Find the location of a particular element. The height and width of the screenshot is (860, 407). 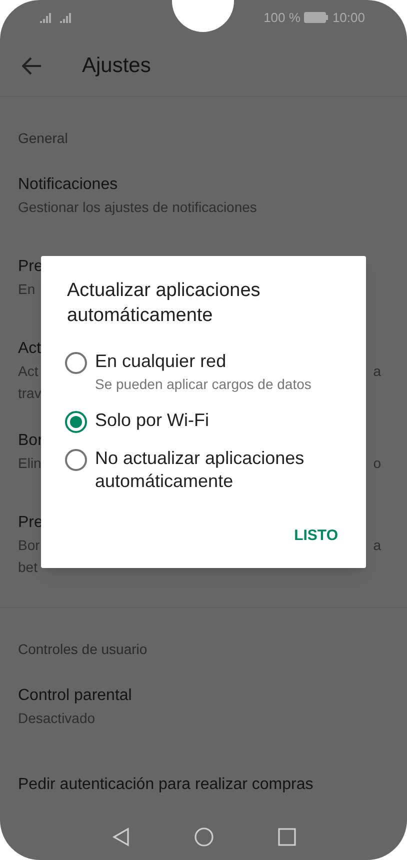

settings-item: Pedir autenticación para realizar compras is located at coordinates (203, 777).